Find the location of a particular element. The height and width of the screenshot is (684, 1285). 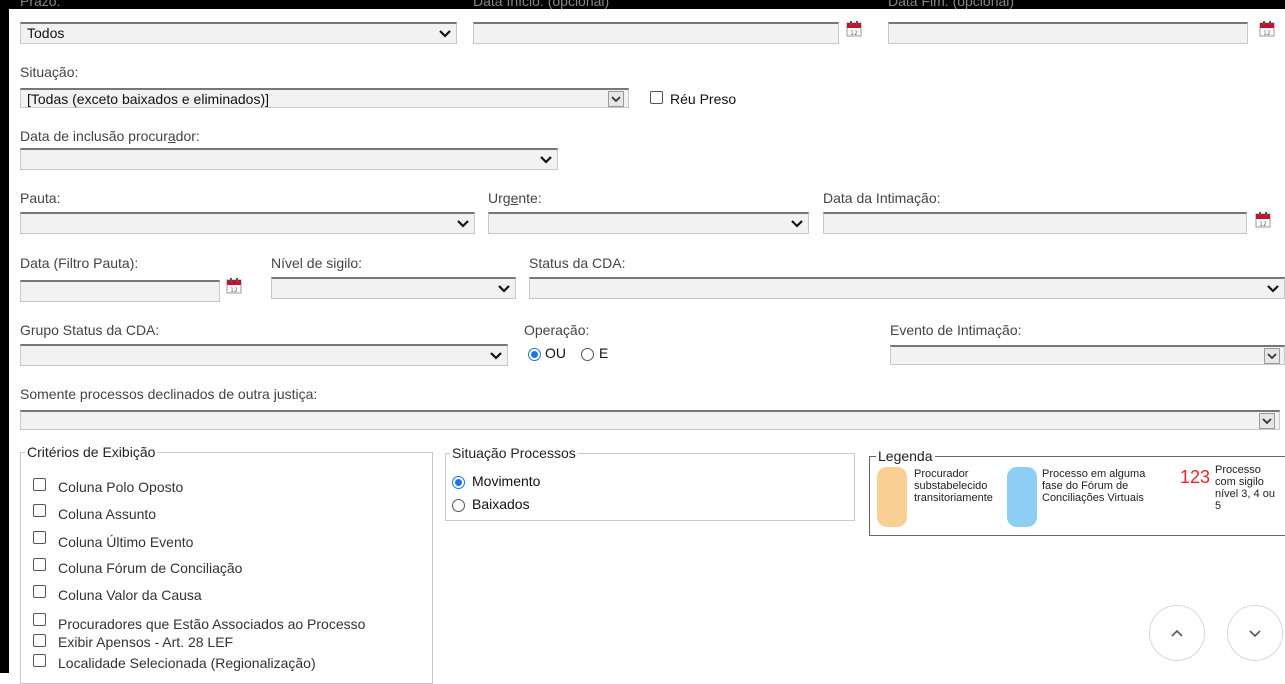

situacao-processos-title: Situação Processos is located at coordinates (514, 453).